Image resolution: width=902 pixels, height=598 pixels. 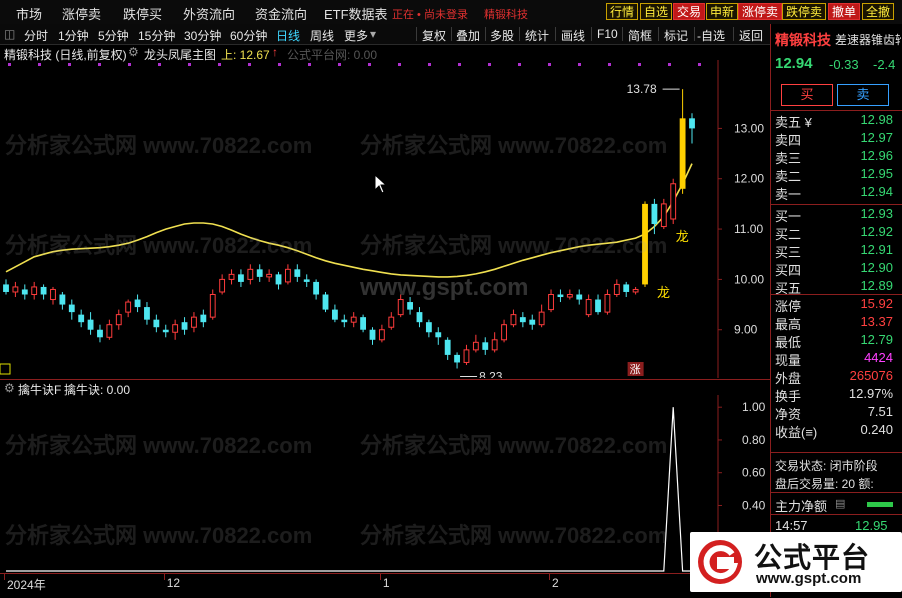 What do you see at coordinates (788, 176) in the screenshot?
I see `ask-label: 卖二` at bounding box center [788, 176].